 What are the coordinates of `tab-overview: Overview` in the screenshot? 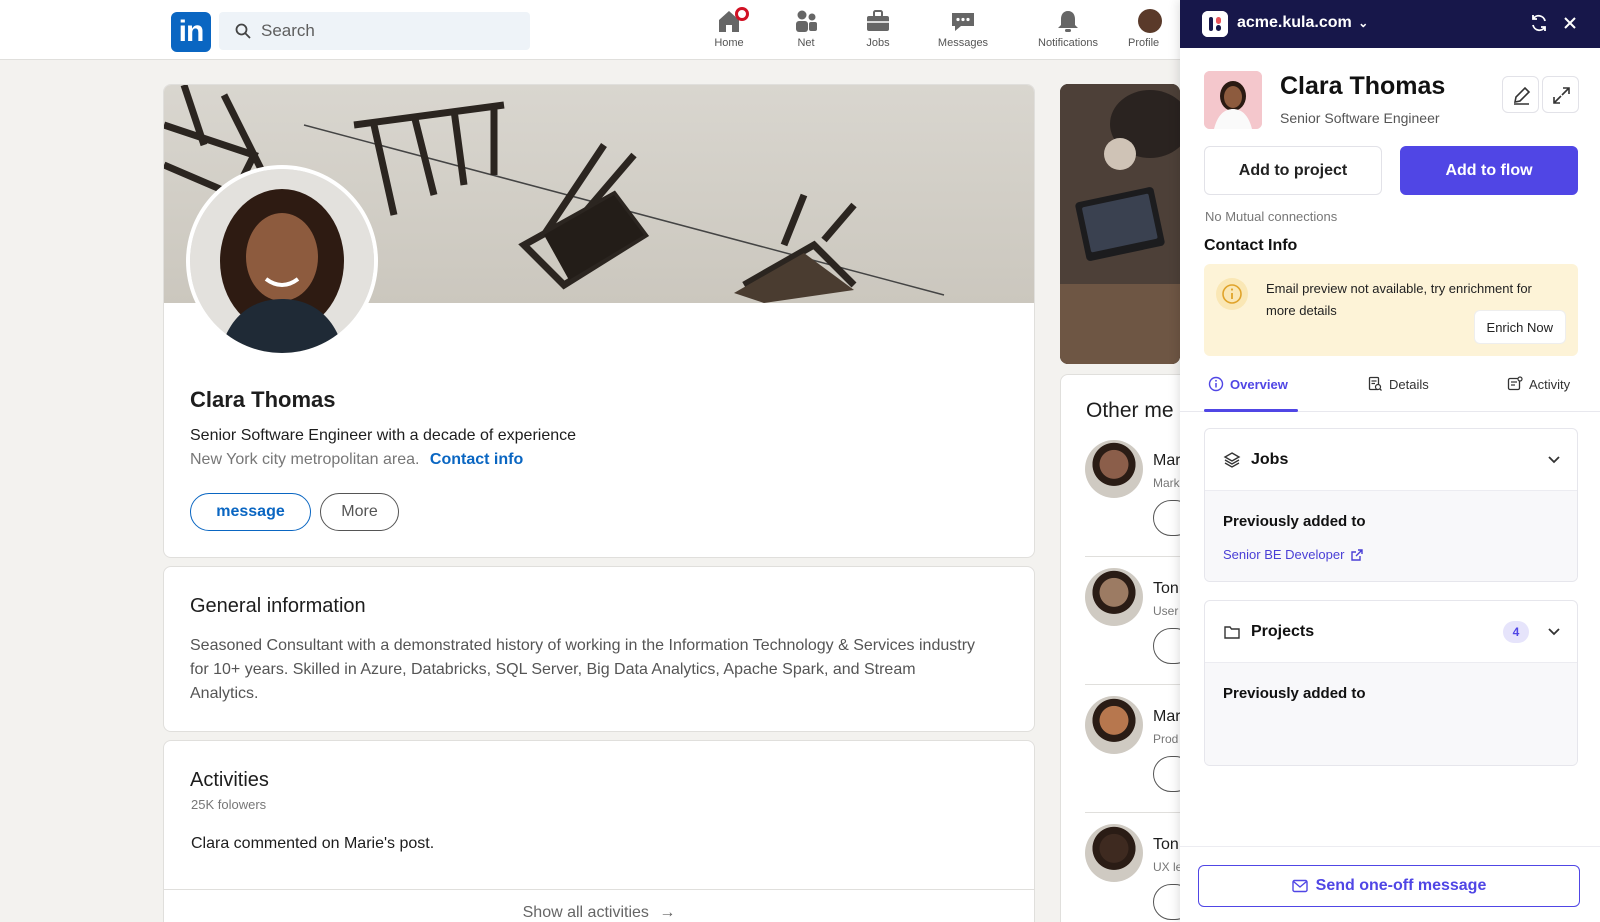 It's located at (1248, 384).